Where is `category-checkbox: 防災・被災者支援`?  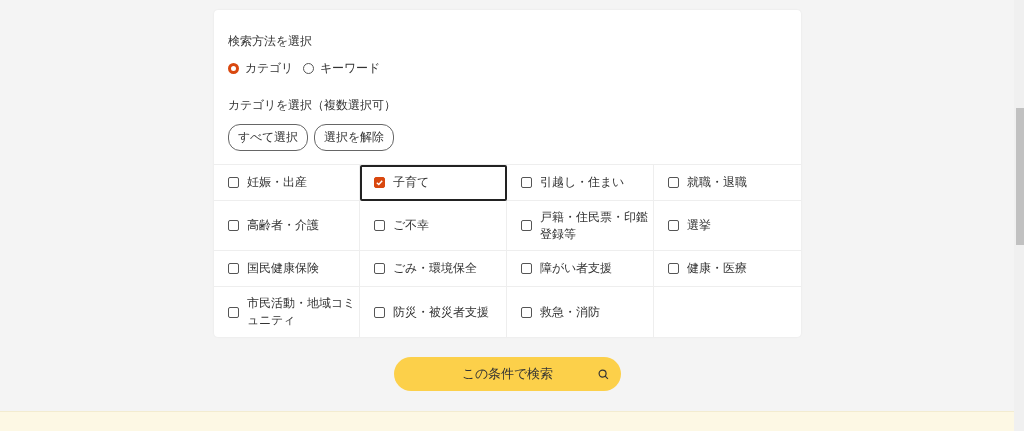 category-checkbox: 防災・被災者支援 is located at coordinates (433, 312).